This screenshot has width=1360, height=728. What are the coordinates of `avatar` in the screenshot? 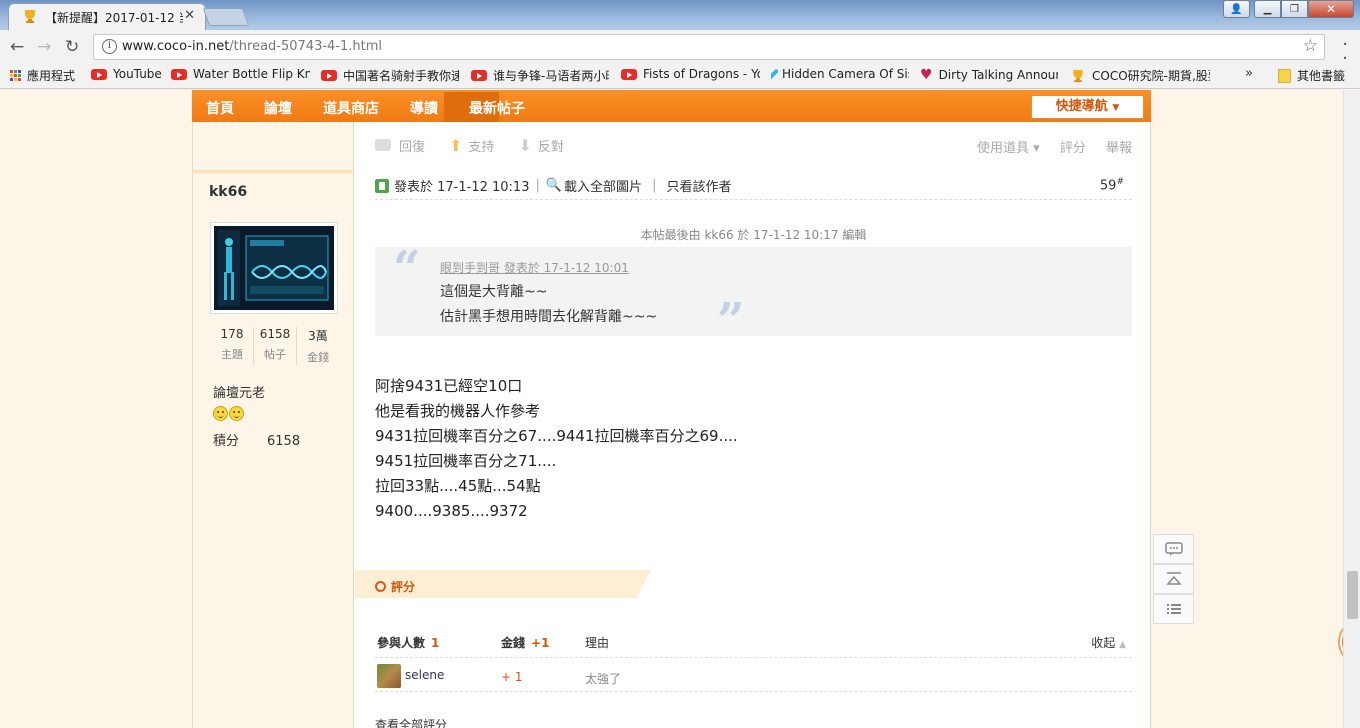 It's located at (274, 268).